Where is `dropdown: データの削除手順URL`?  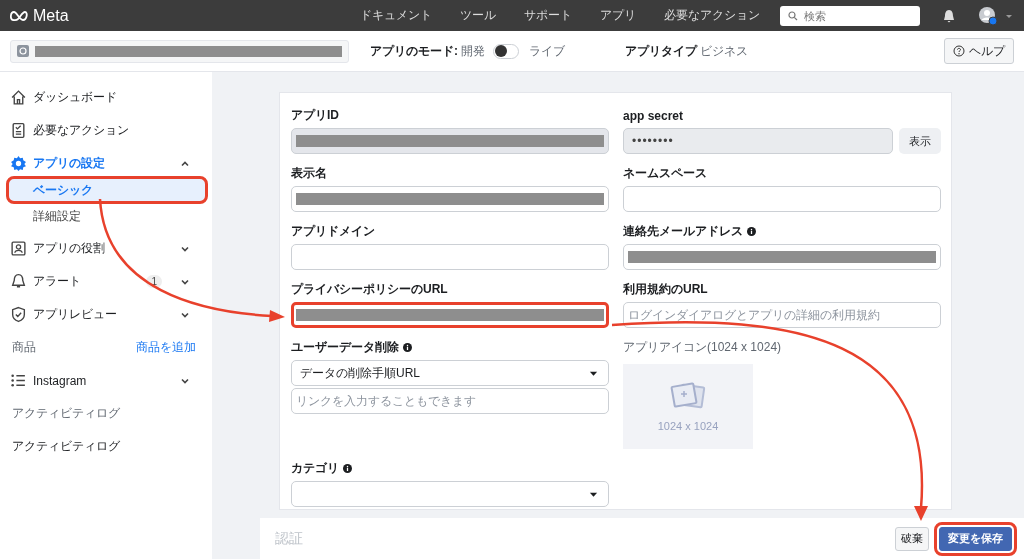
dropdown: データの削除手順URL is located at coordinates (450, 373).